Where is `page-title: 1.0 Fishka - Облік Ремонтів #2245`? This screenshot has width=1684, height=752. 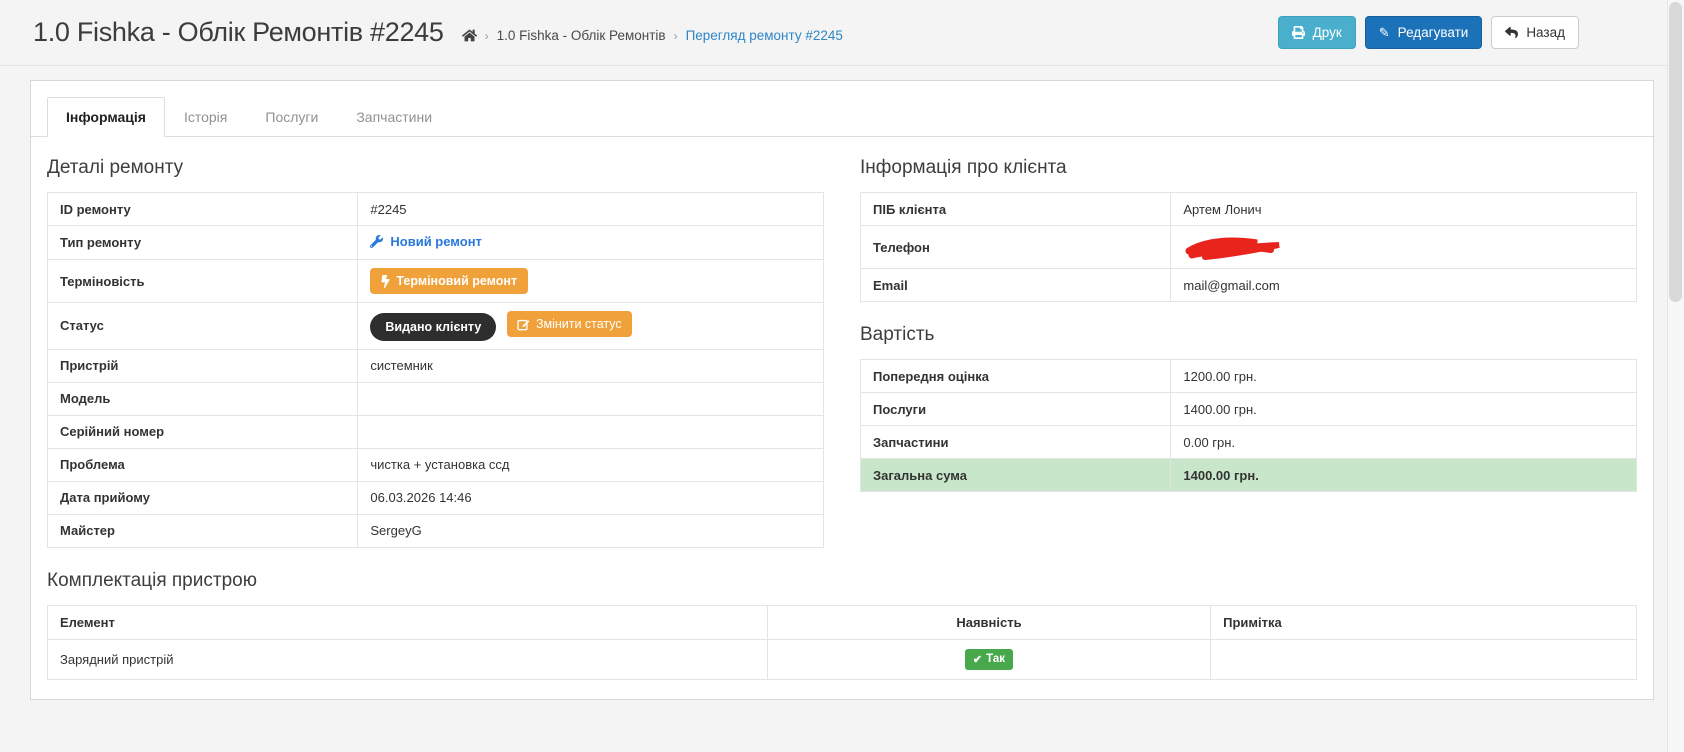
page-title: 1.0 Fishka - Облік Ремонтів #2245 is located at coordinates (238, 32).